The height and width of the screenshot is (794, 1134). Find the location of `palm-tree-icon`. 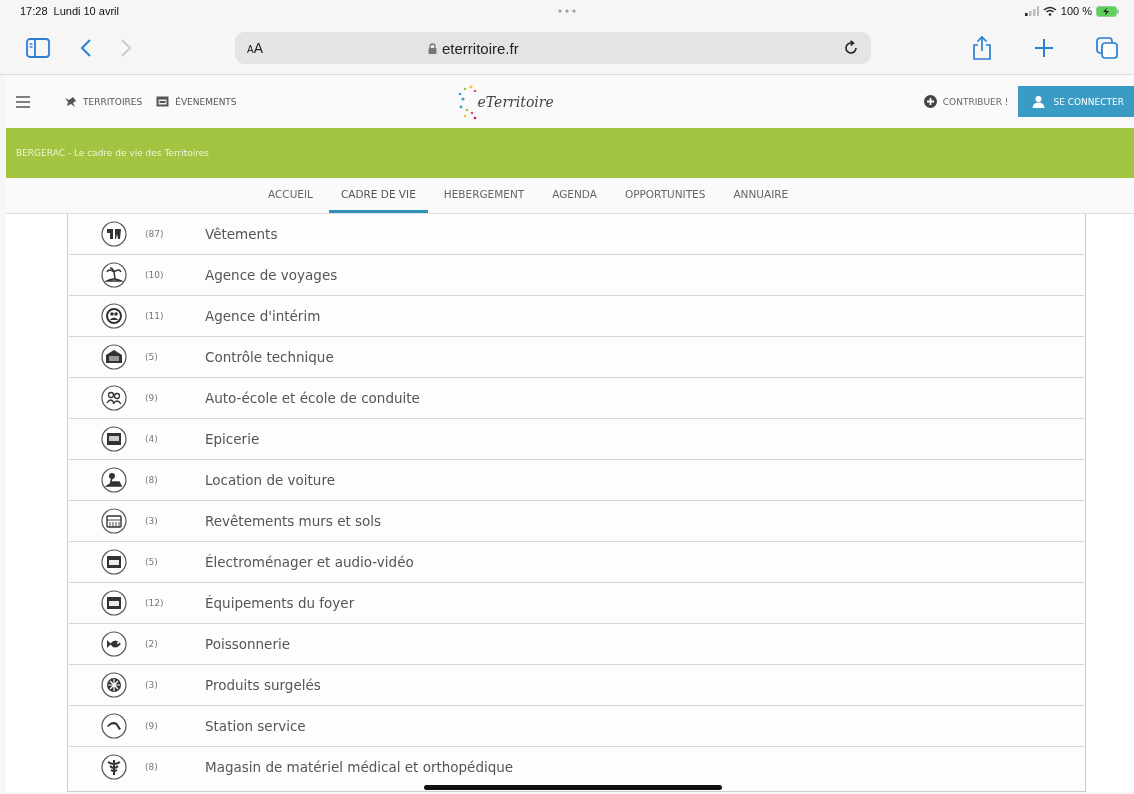

palm-tree-icon is located at coordinates (114, 275).